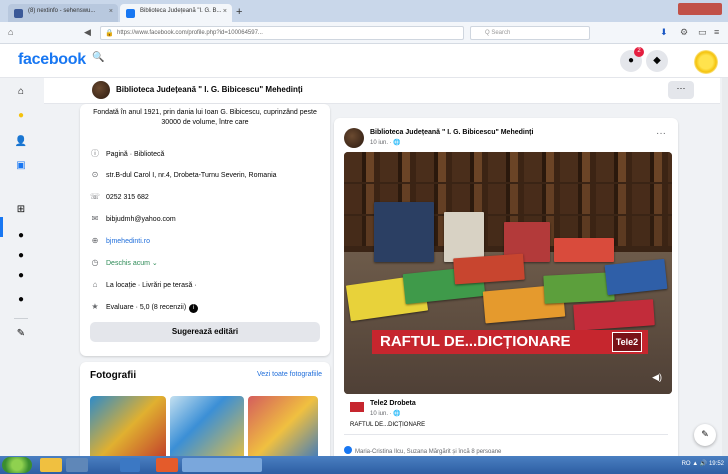 Image resolution: width=728 pixels, height=474 pixels. I want to click on email-icon: ✉, so click(95, 218).